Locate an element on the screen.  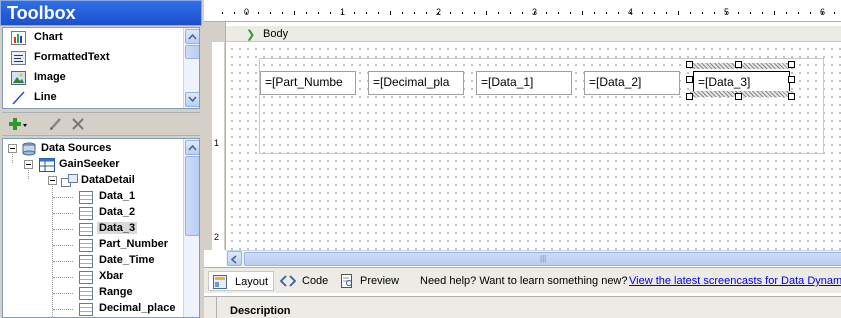
add-icon is located at coordinates (17, 125).